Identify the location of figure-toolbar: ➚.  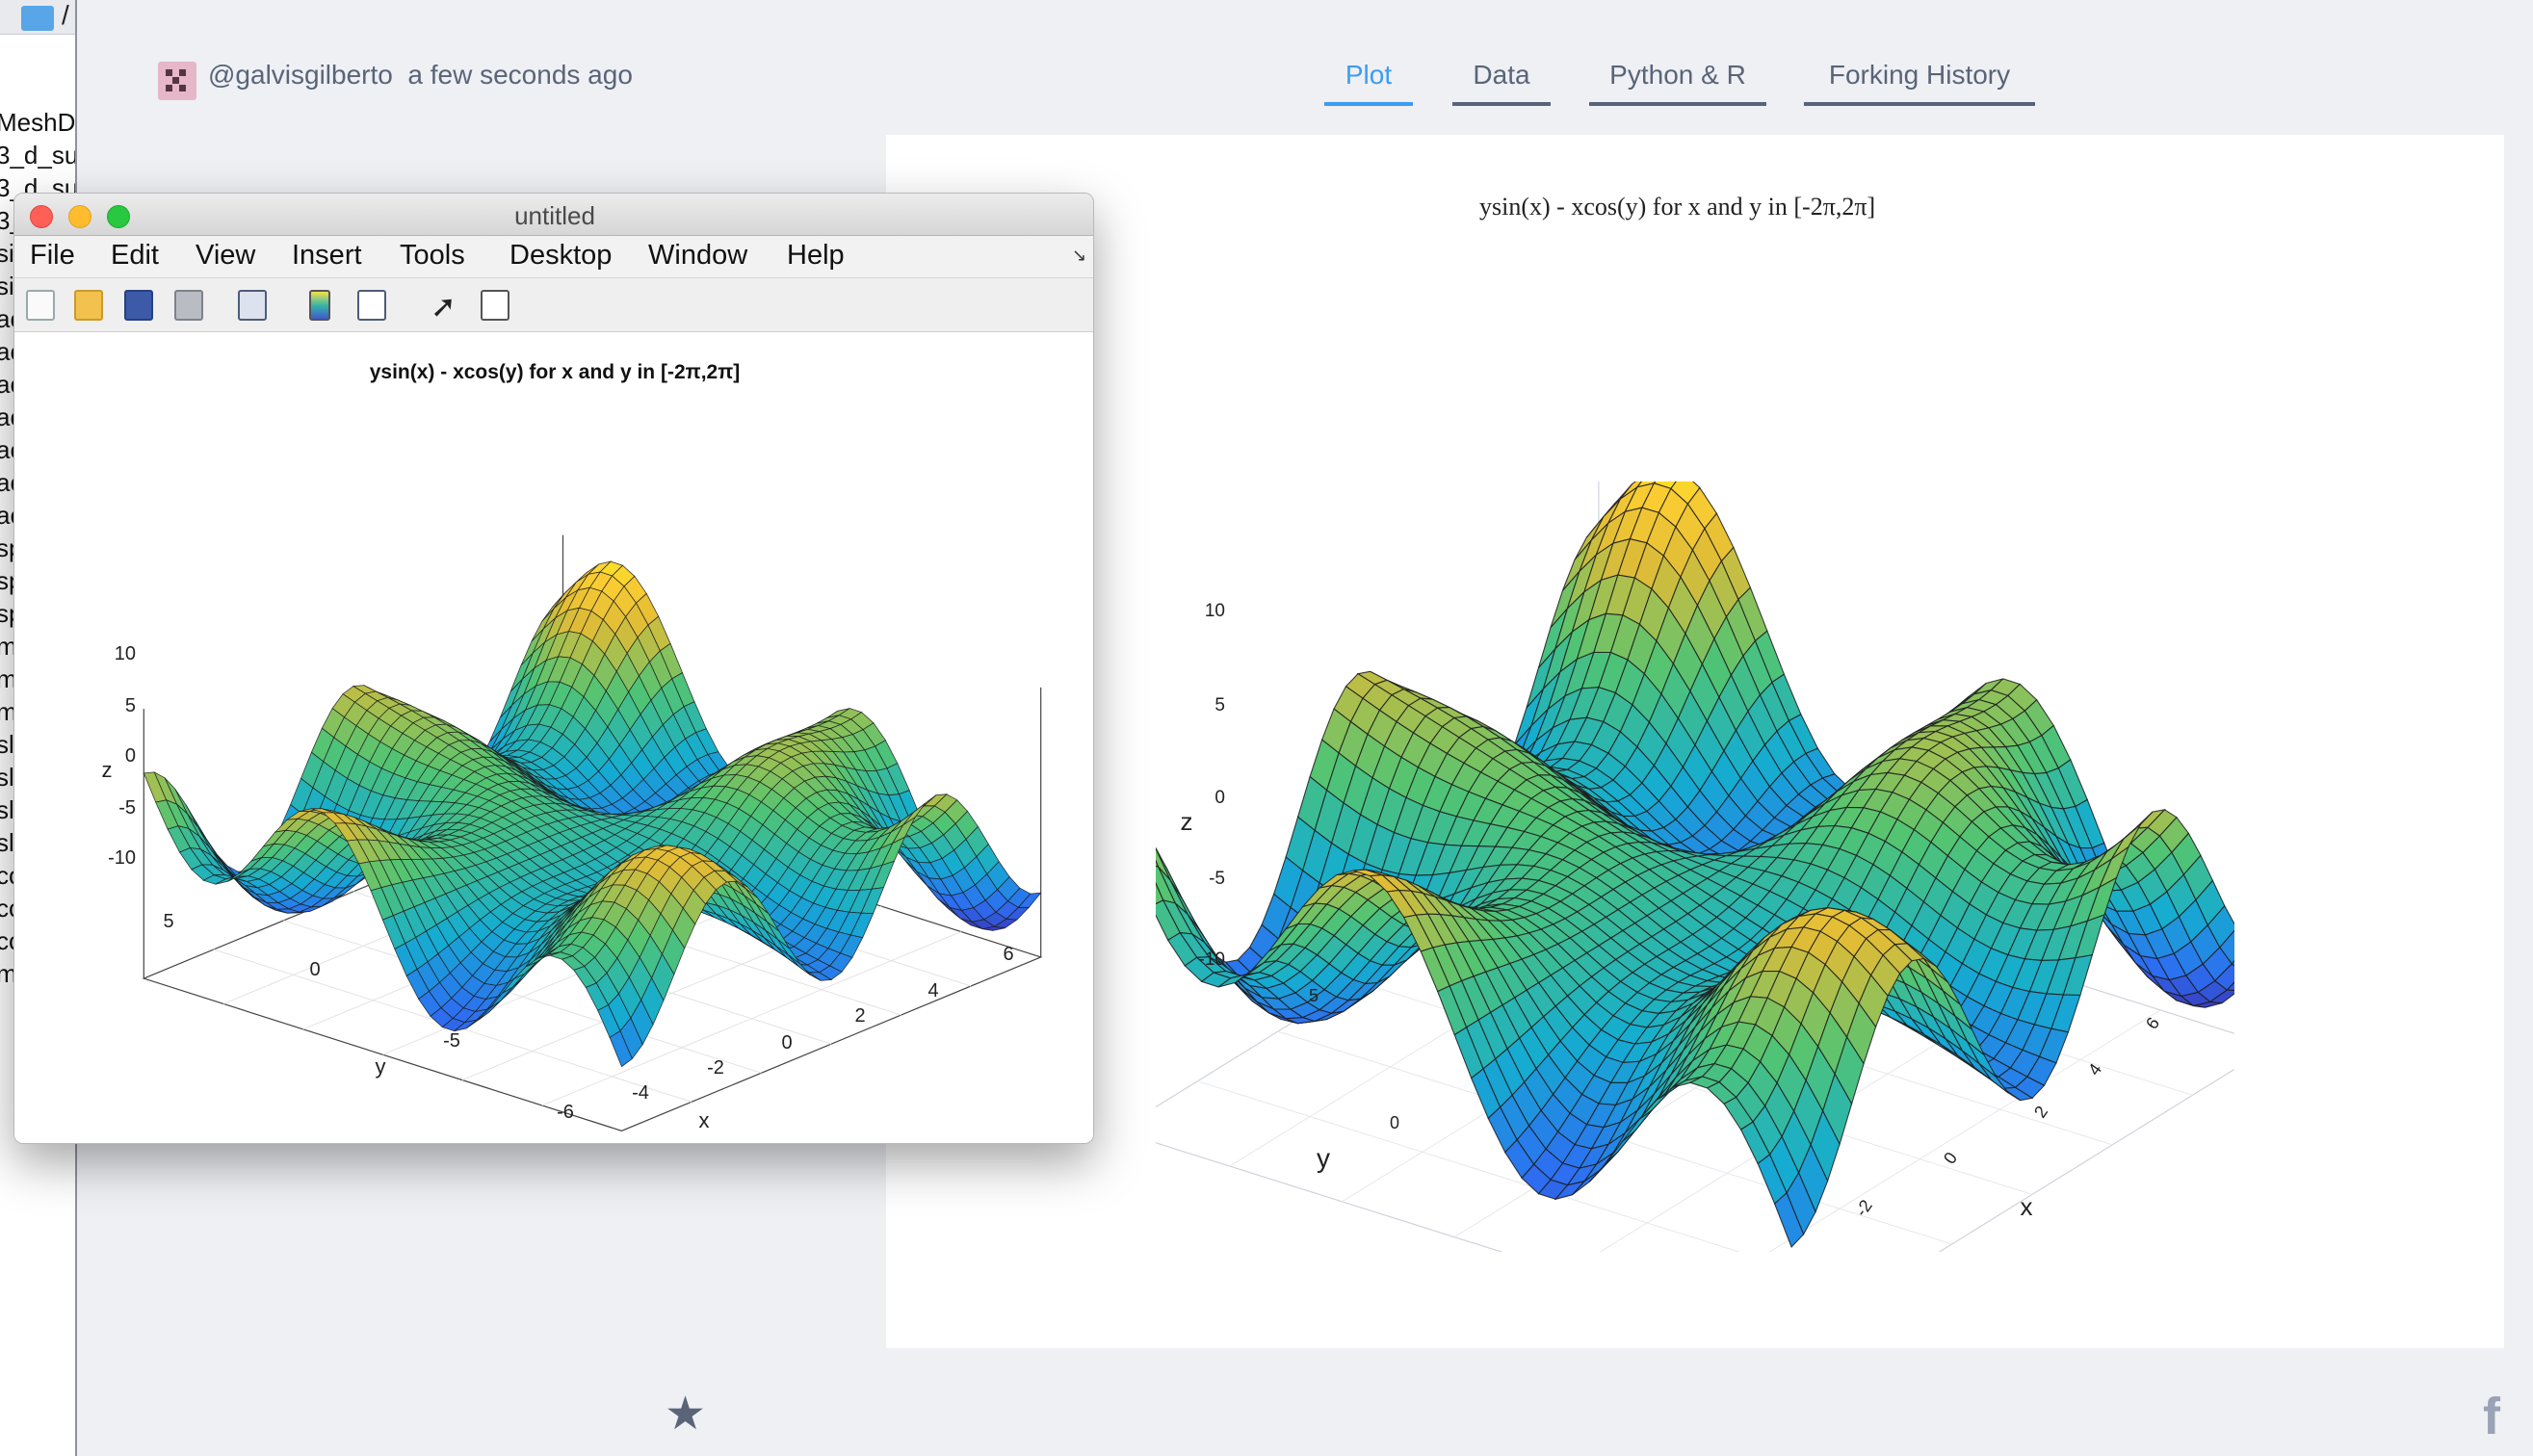
(553, 305).